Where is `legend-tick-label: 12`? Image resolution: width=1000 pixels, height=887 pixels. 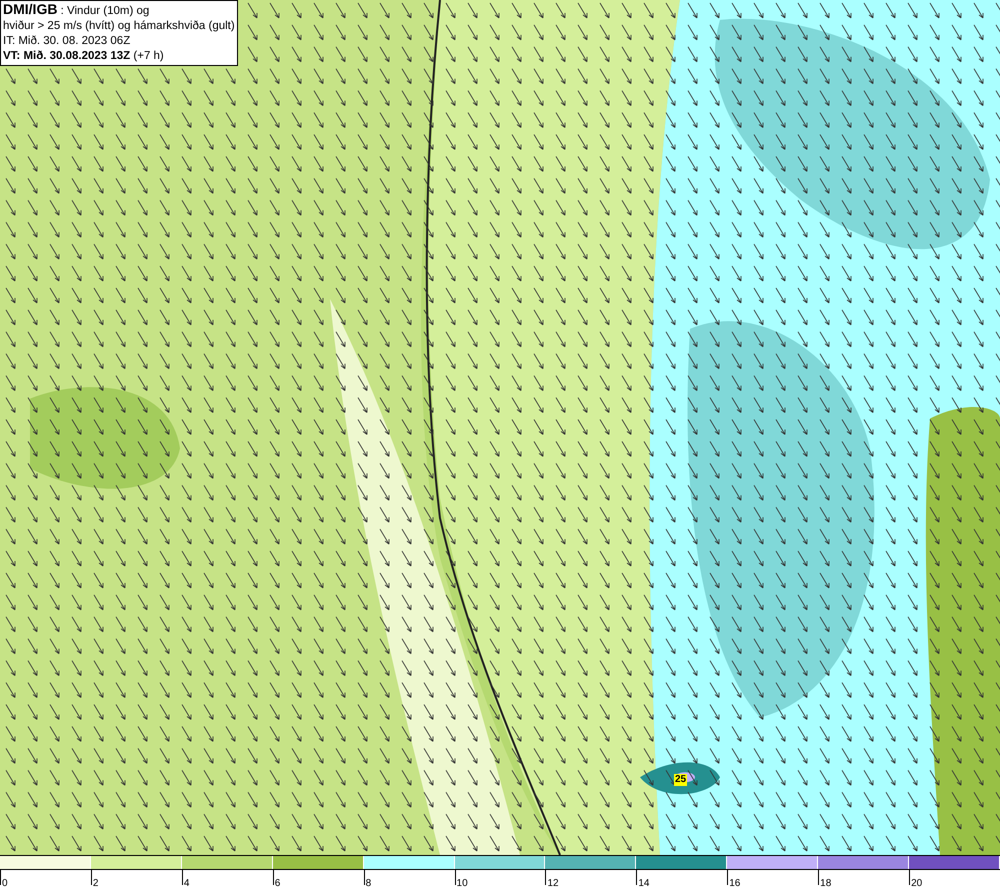
legend-tick-label: 12 is located at coordinates (552, 882).